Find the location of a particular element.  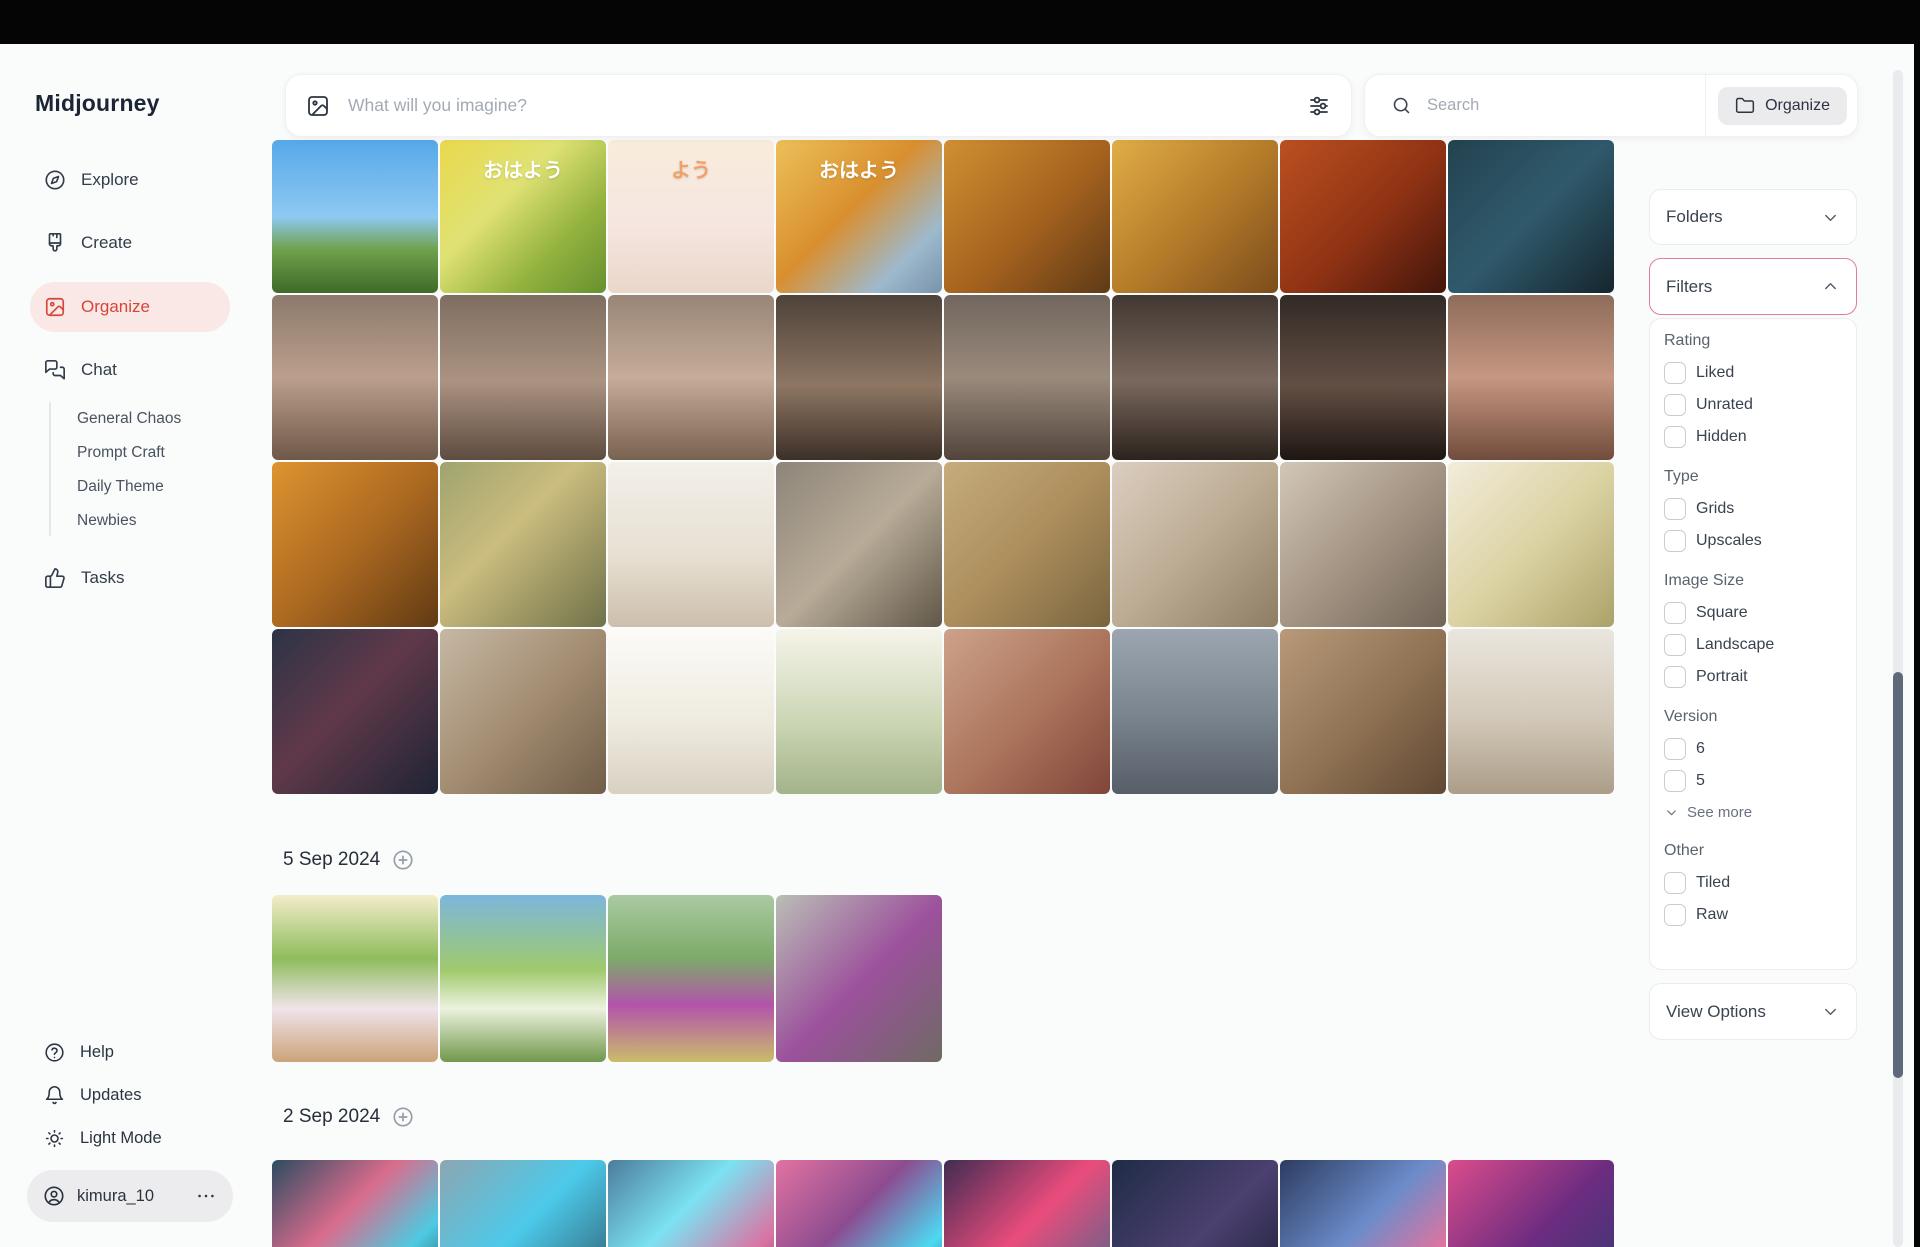

image-tile-portrait-girl-shadow is located at coordinates (1195, 377).